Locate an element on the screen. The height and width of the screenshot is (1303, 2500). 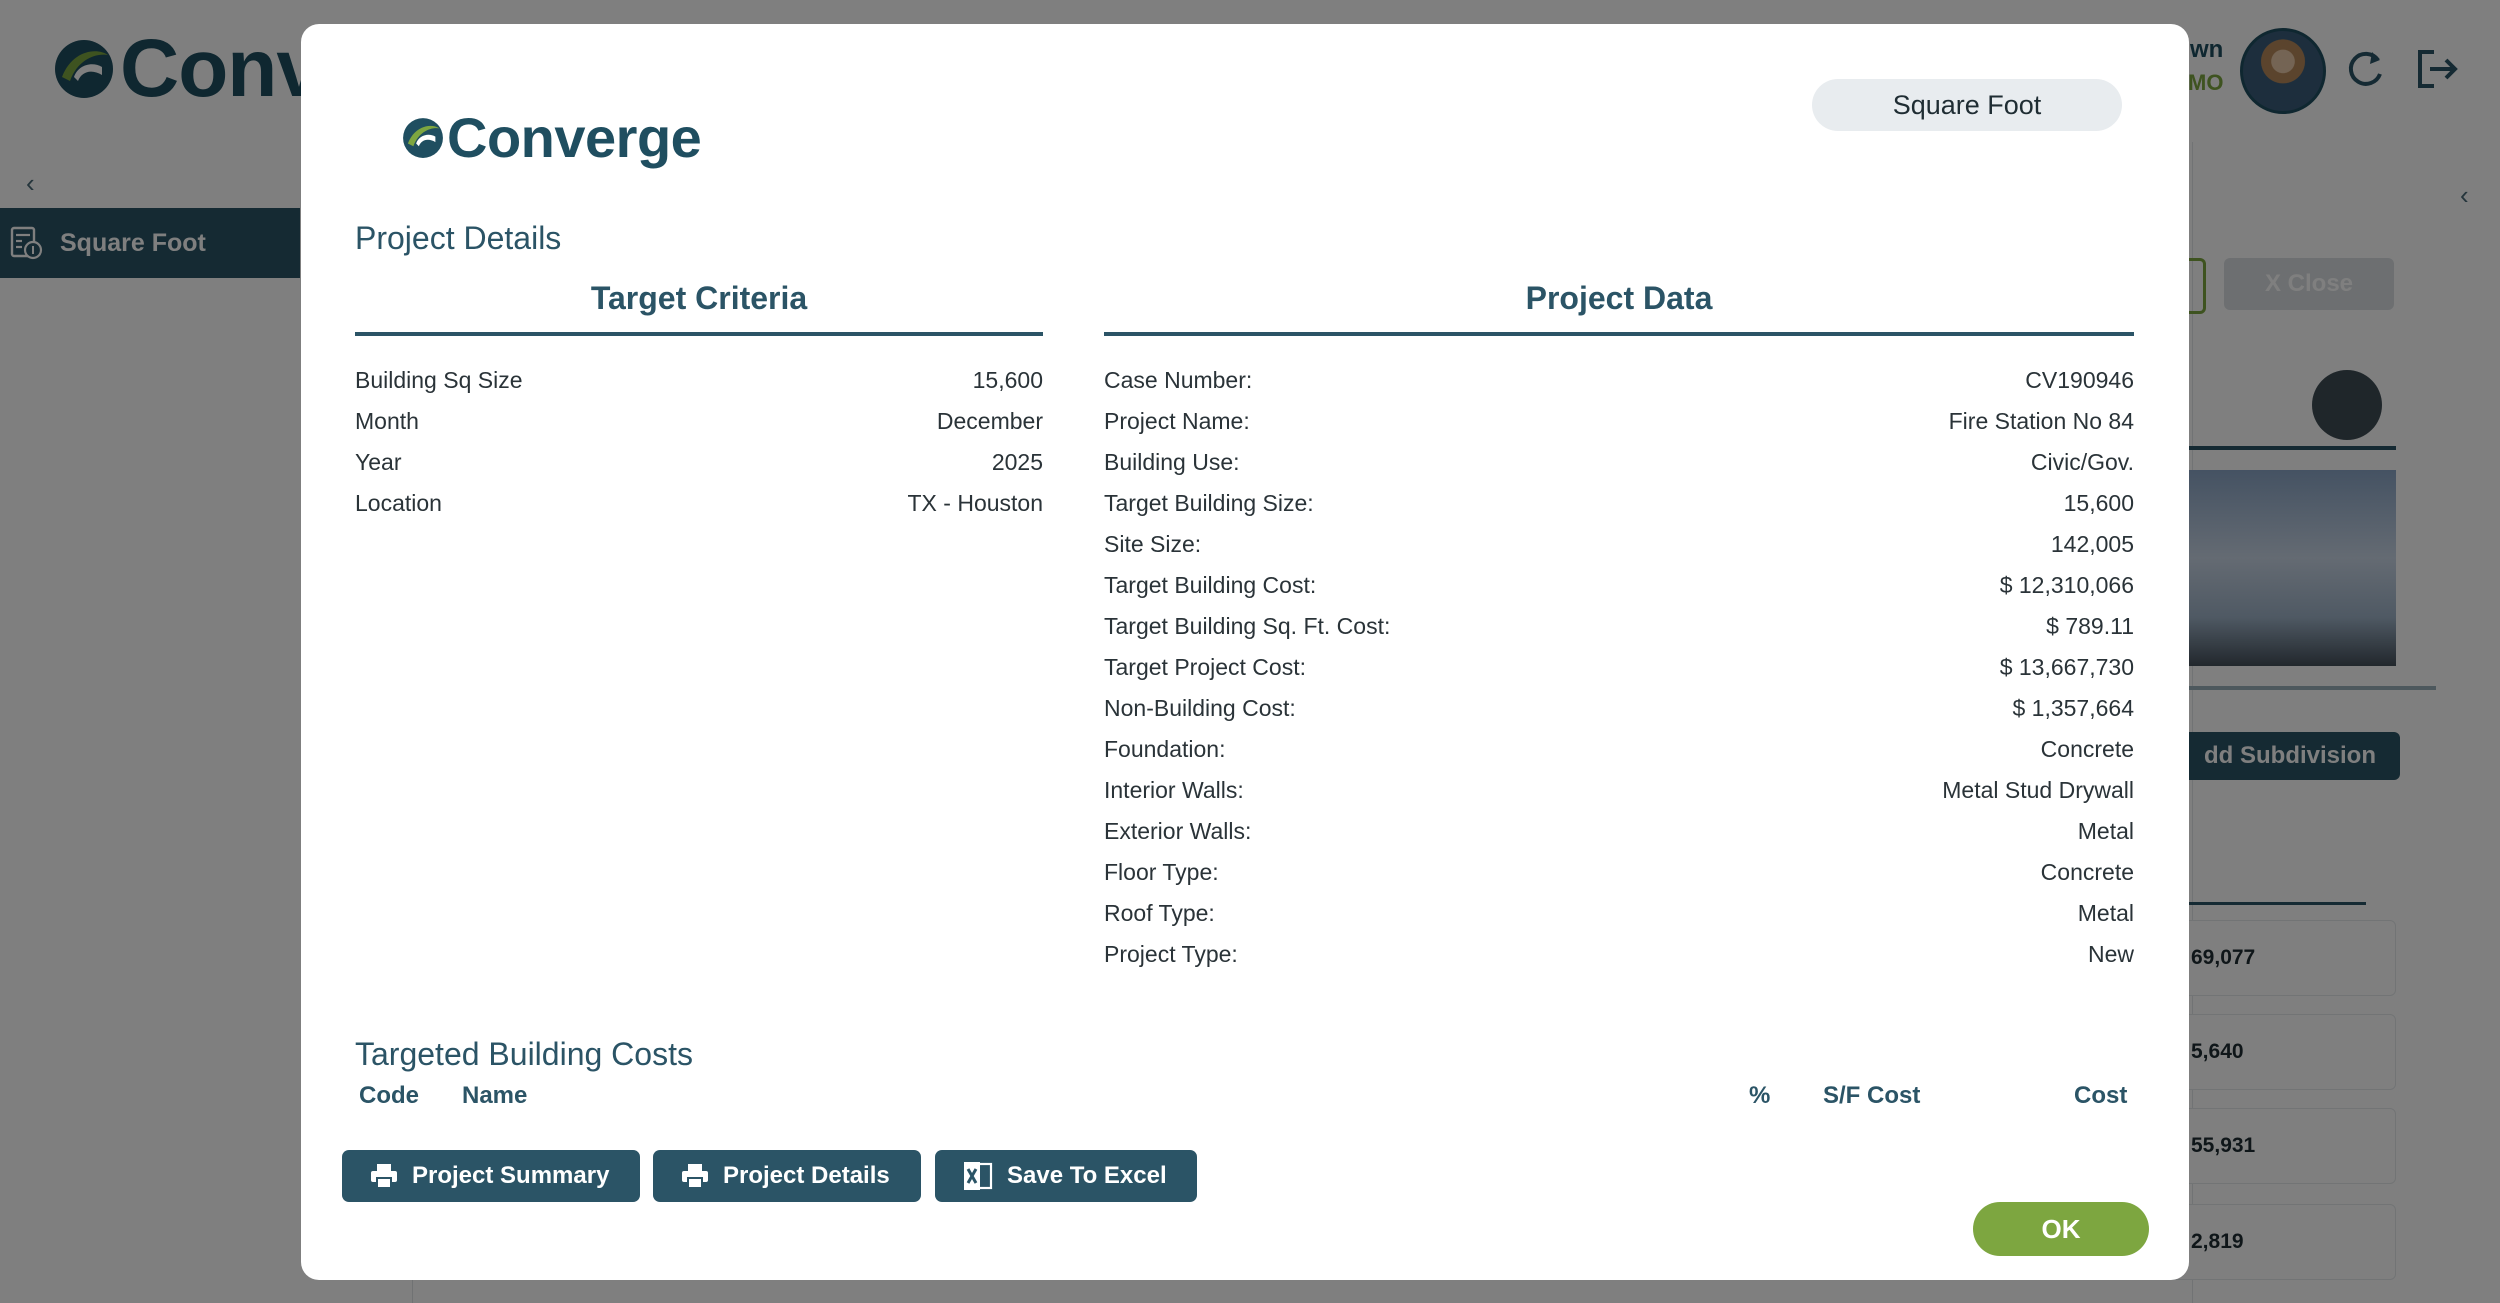
costs-title: Targeted Building Costs is located at coordinates (524, 1054).